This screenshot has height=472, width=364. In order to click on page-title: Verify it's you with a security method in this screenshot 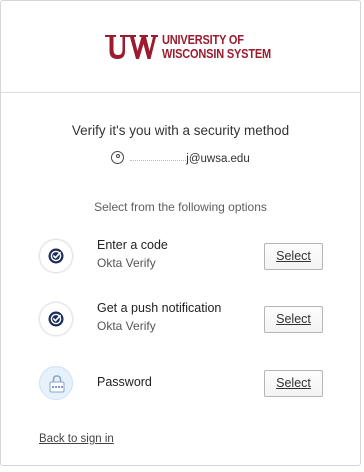, I will do `click(180, 130)`.